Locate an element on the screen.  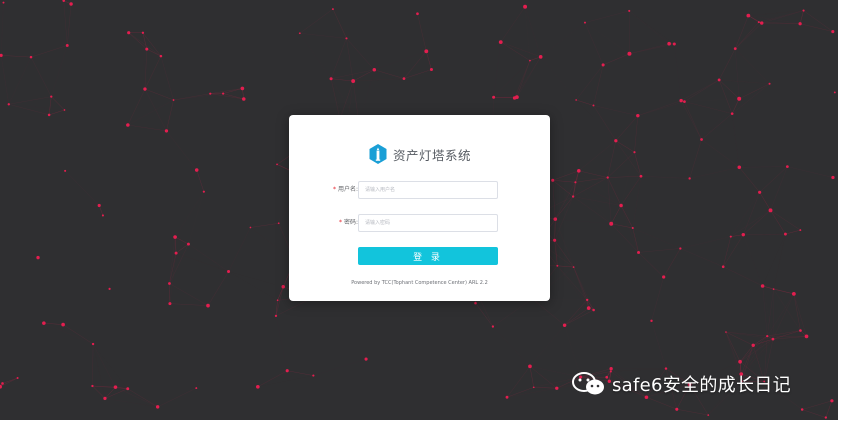
brand-header: 资产灯塔系统 is located at coordinates (419, 154).